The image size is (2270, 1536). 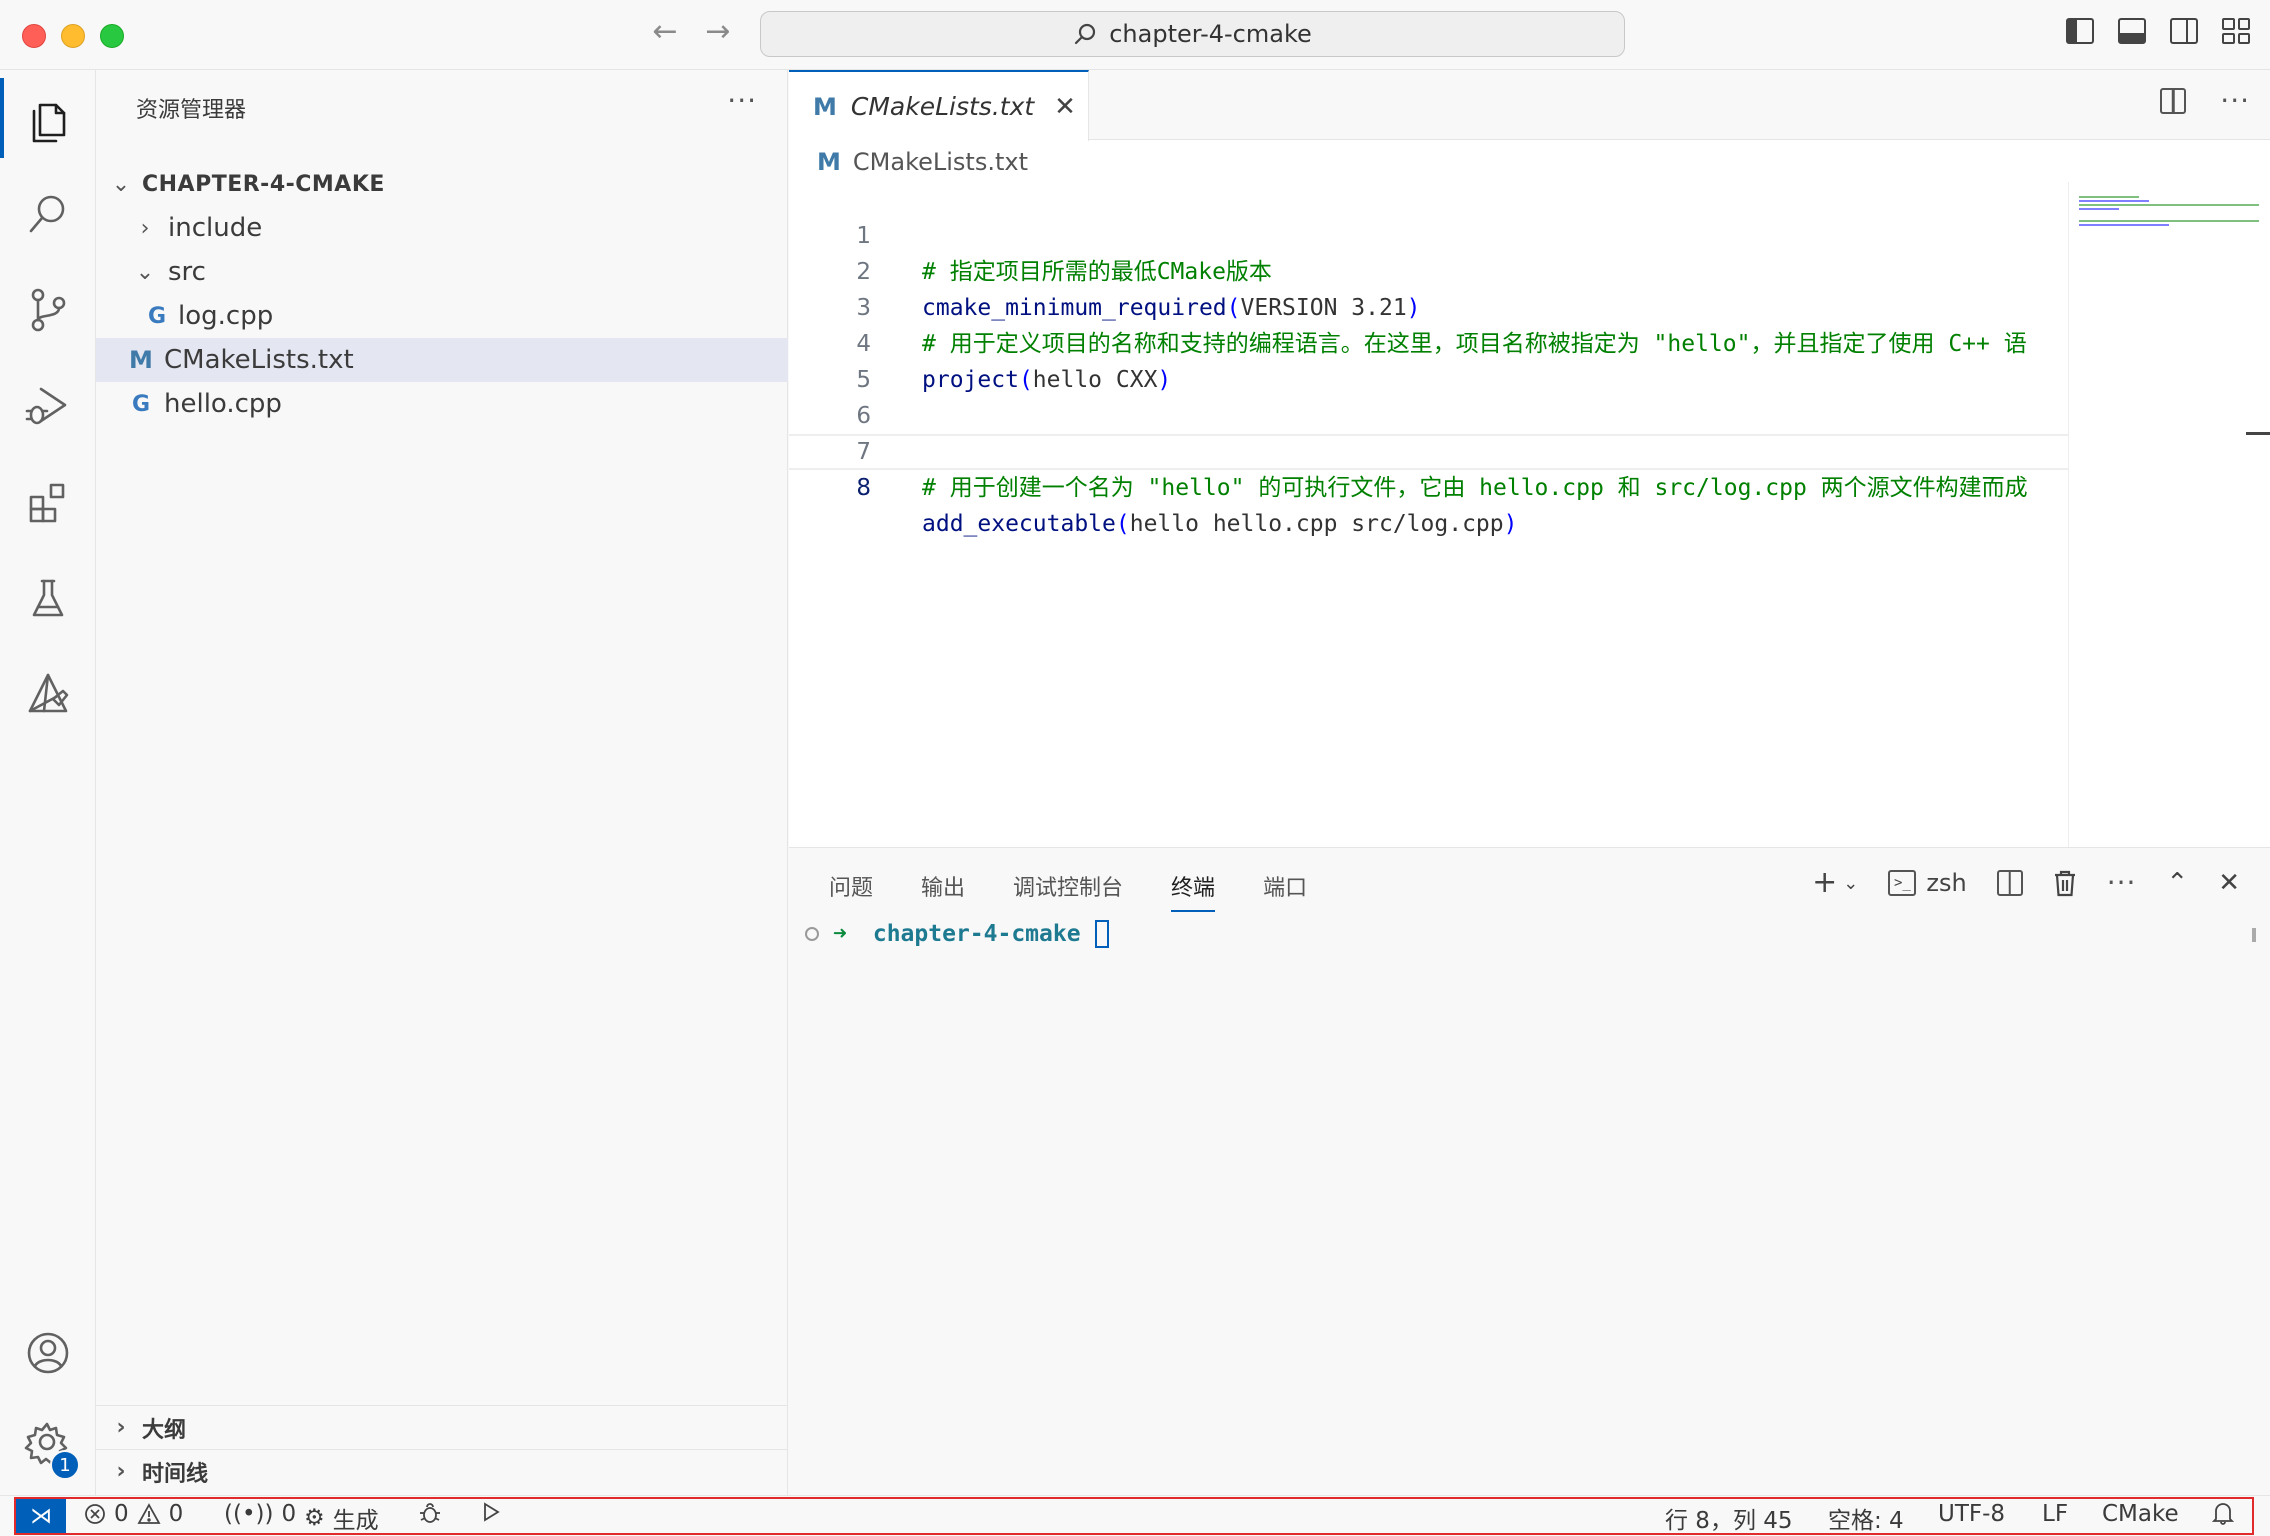 What do you see at coordinates (2229, 883) in the screenshot?
I see `close-panel-icon: ✕` at bounding box center [2229, 883].